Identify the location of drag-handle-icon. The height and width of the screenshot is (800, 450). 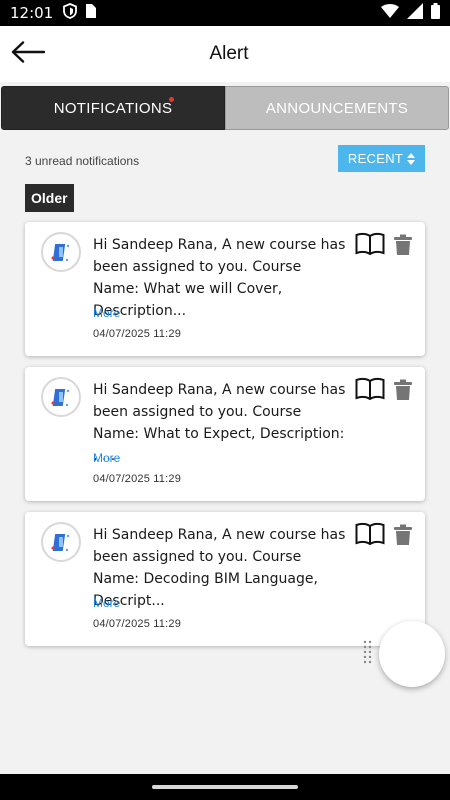
(368, 654).